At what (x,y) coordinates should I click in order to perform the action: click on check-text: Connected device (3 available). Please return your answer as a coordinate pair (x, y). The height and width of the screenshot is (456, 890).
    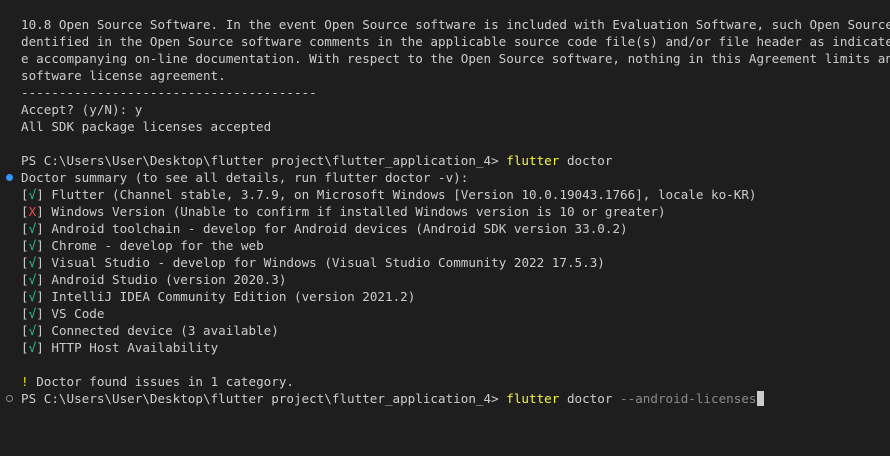
    Looking at the image, I should click on (165, 330).